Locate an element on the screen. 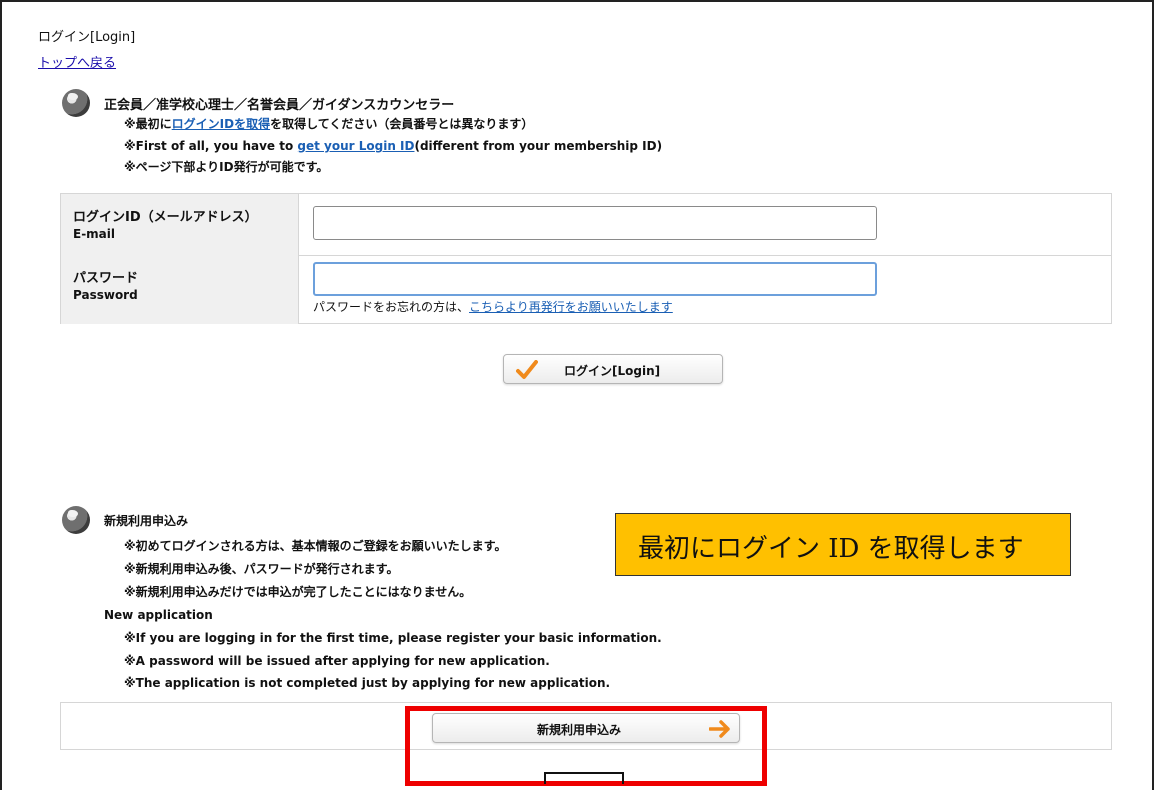 This screenshot has width=1156, height=790. forgot-password-text: パスワードをお忘れの方は、こちらより再発行をお願いいたします is located at coordinates (493, 306).